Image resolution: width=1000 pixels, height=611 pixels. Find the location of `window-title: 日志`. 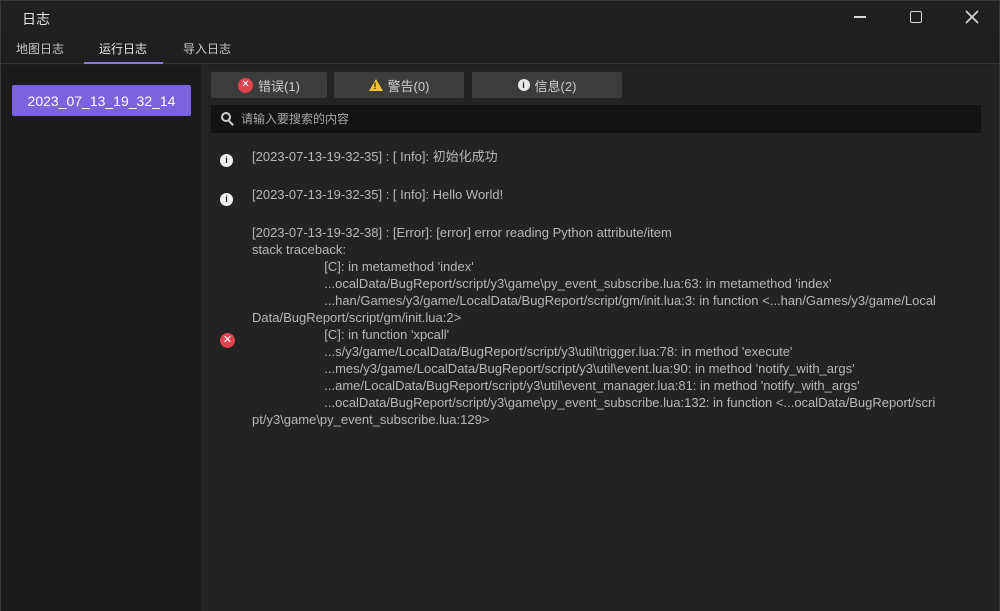

window-title: 日志 is located at coordinates (36, 19).